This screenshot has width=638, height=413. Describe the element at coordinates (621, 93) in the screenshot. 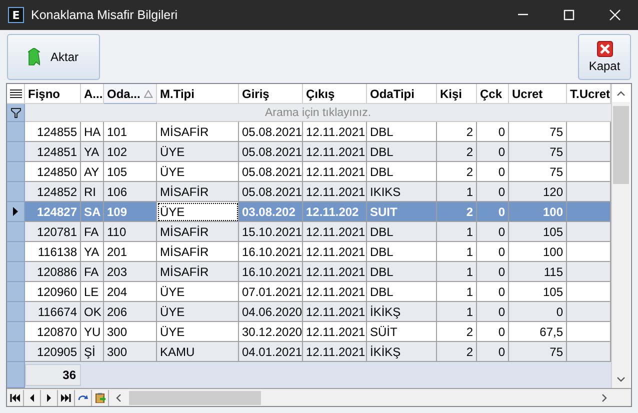

I see `scroll-up-icon` at that location.